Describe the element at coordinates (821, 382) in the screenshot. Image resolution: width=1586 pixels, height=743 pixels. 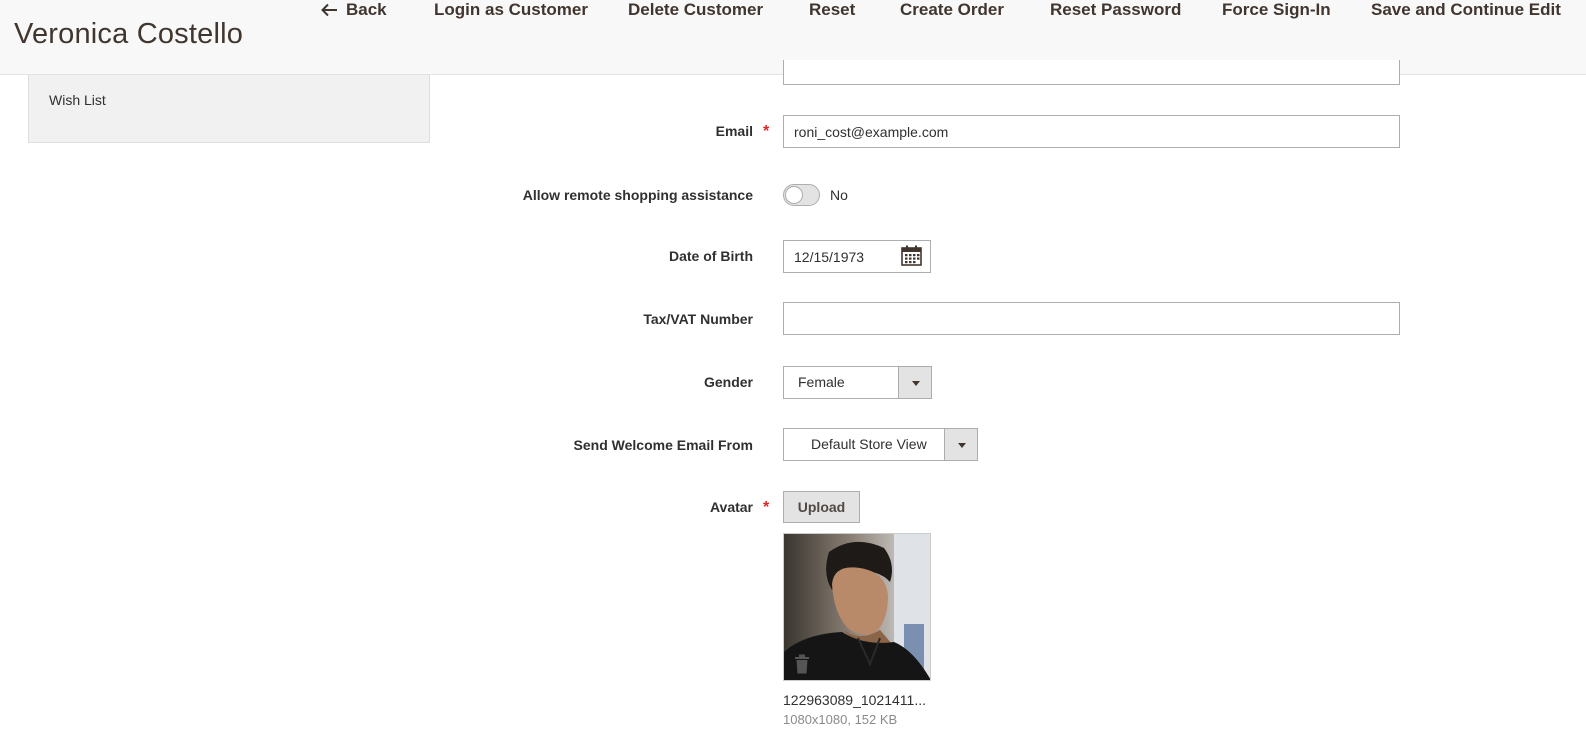
I see `gender-selected-value: Female` at that location.